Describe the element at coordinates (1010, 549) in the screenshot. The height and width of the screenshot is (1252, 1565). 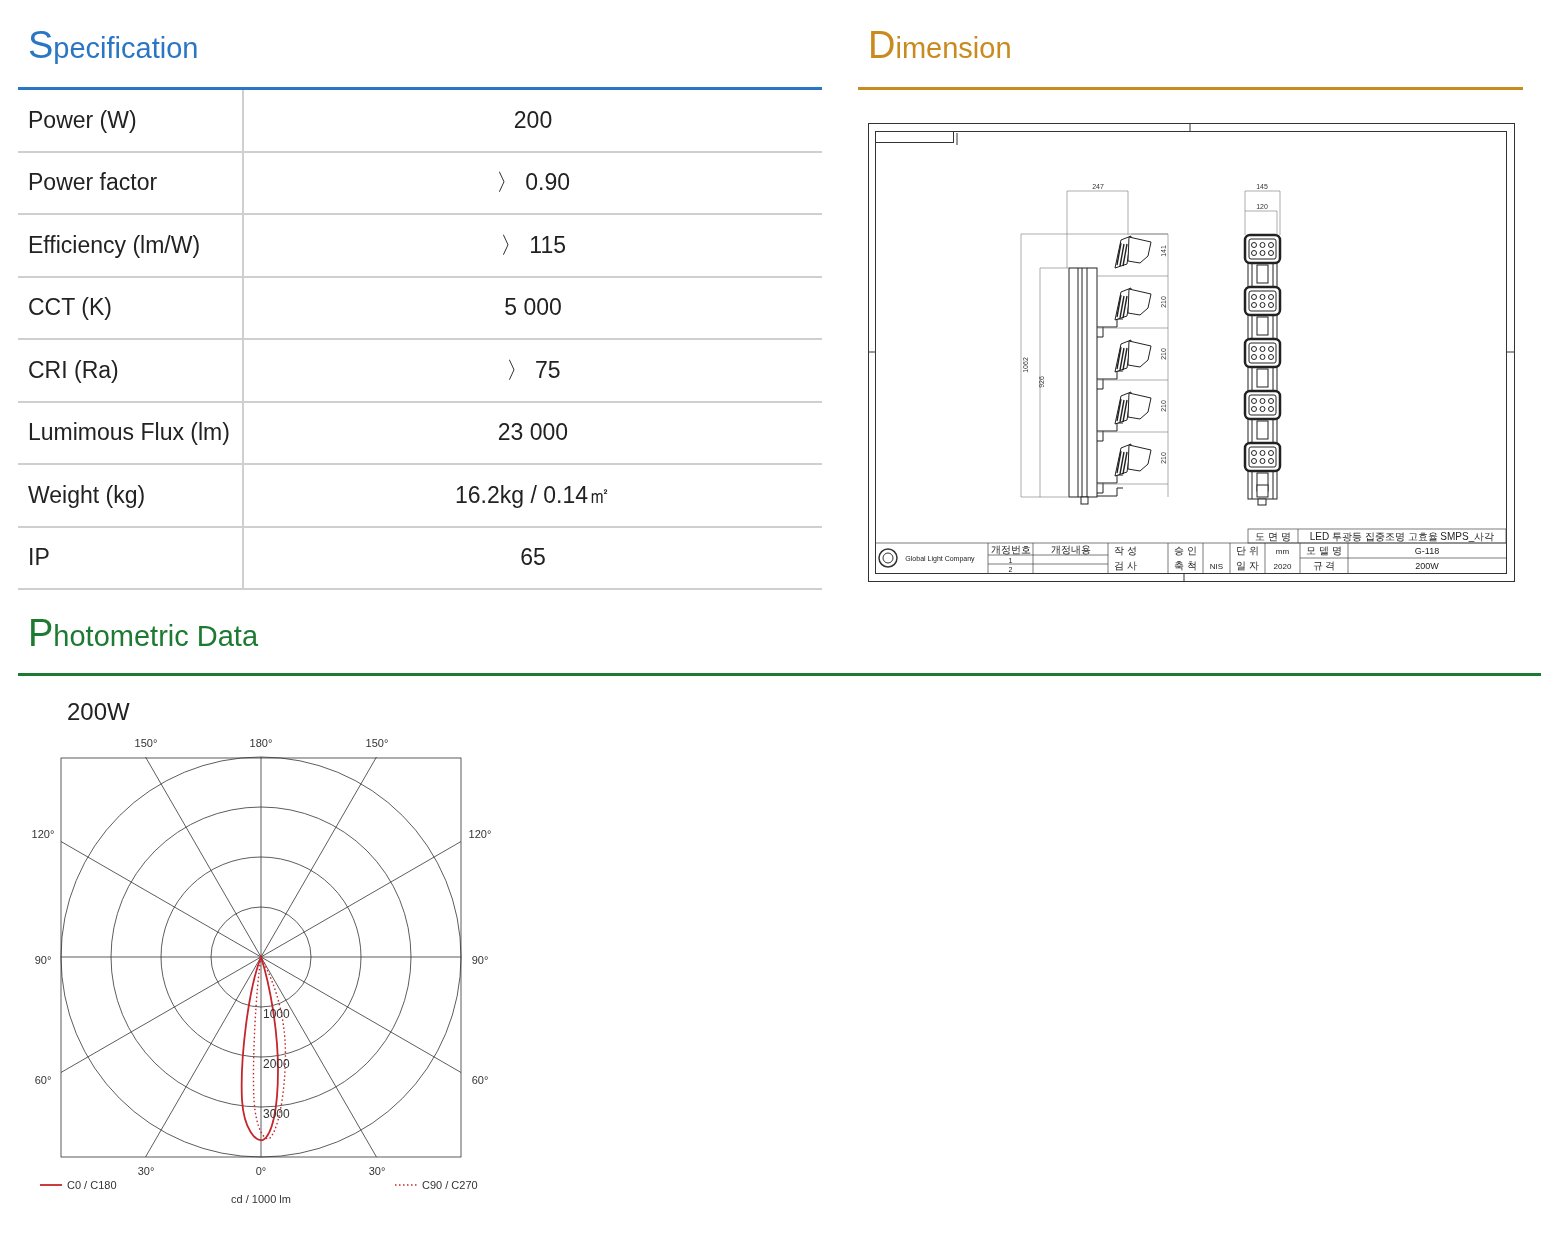
I see `title-block-text: 개정번호` at that location.